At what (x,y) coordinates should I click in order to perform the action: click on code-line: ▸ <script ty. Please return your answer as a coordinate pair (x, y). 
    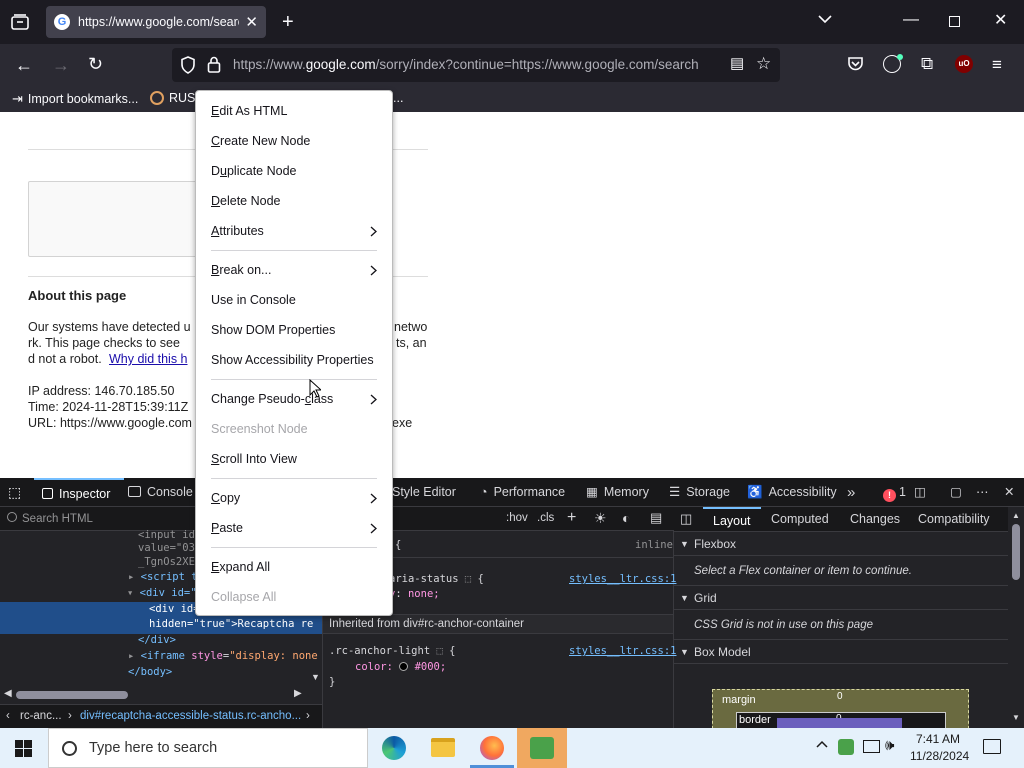
    Looking at the image, I should click on (166, 577).